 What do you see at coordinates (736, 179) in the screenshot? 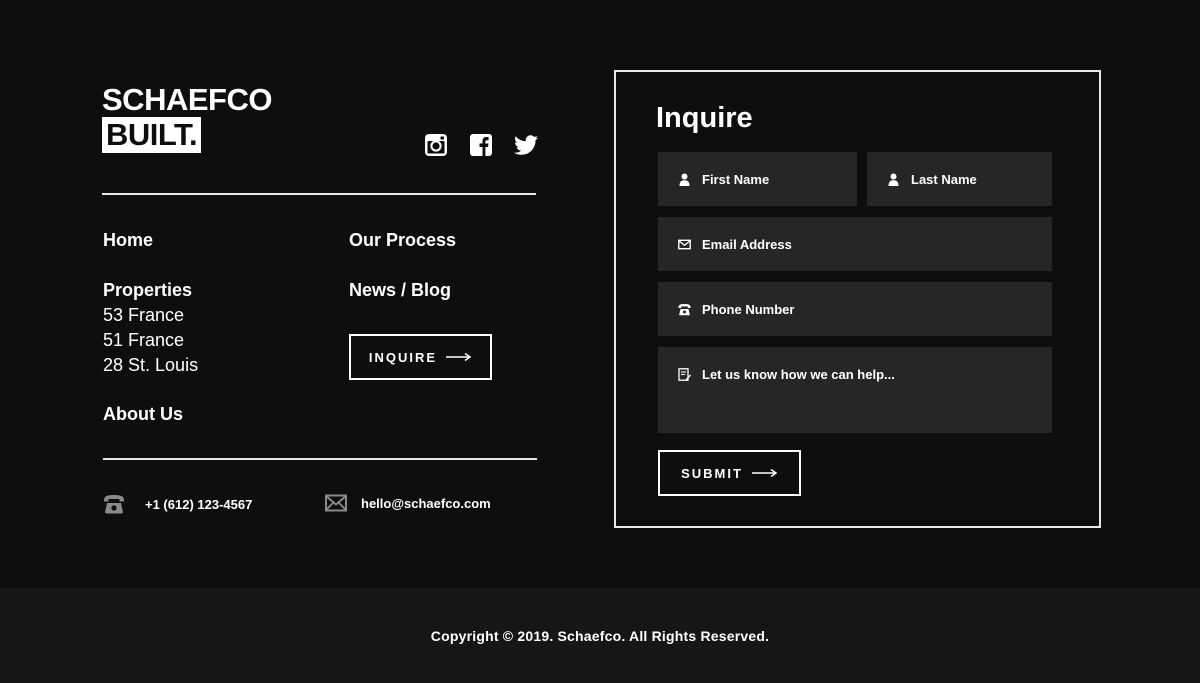
I see `first-name-placeholder: First Name` at bounding box center [736, 179].